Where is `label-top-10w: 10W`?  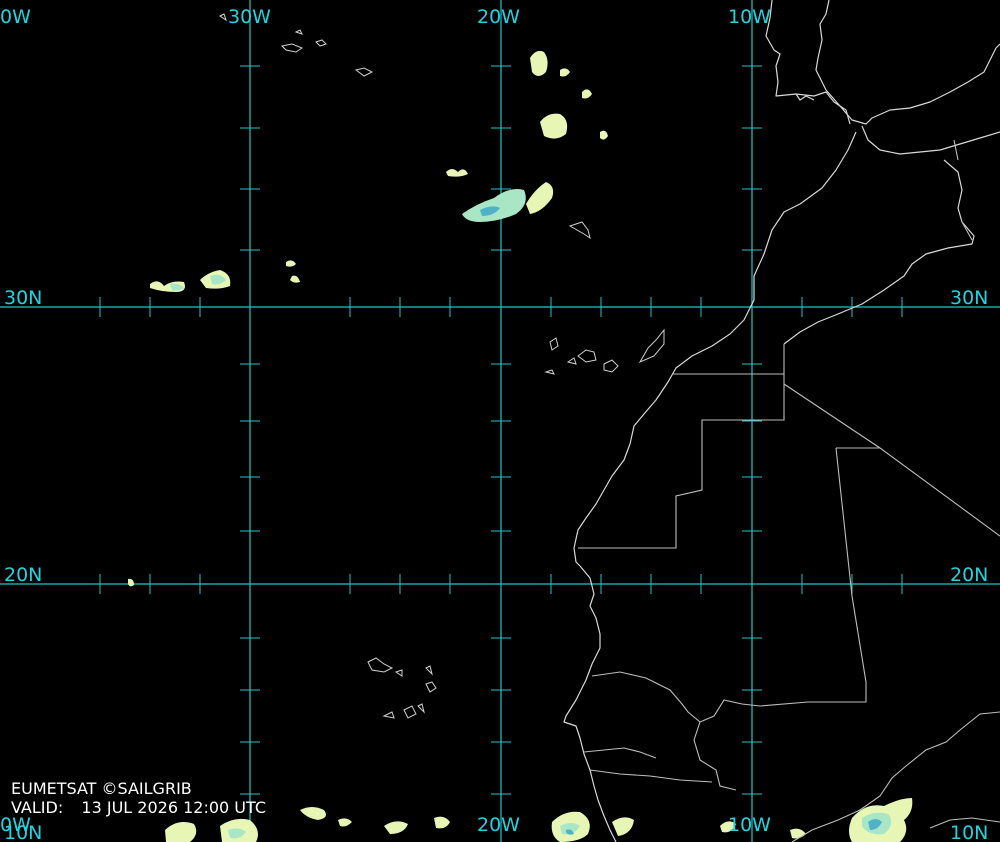
label-top-10w: 10W is located at coordinates (749, 17).